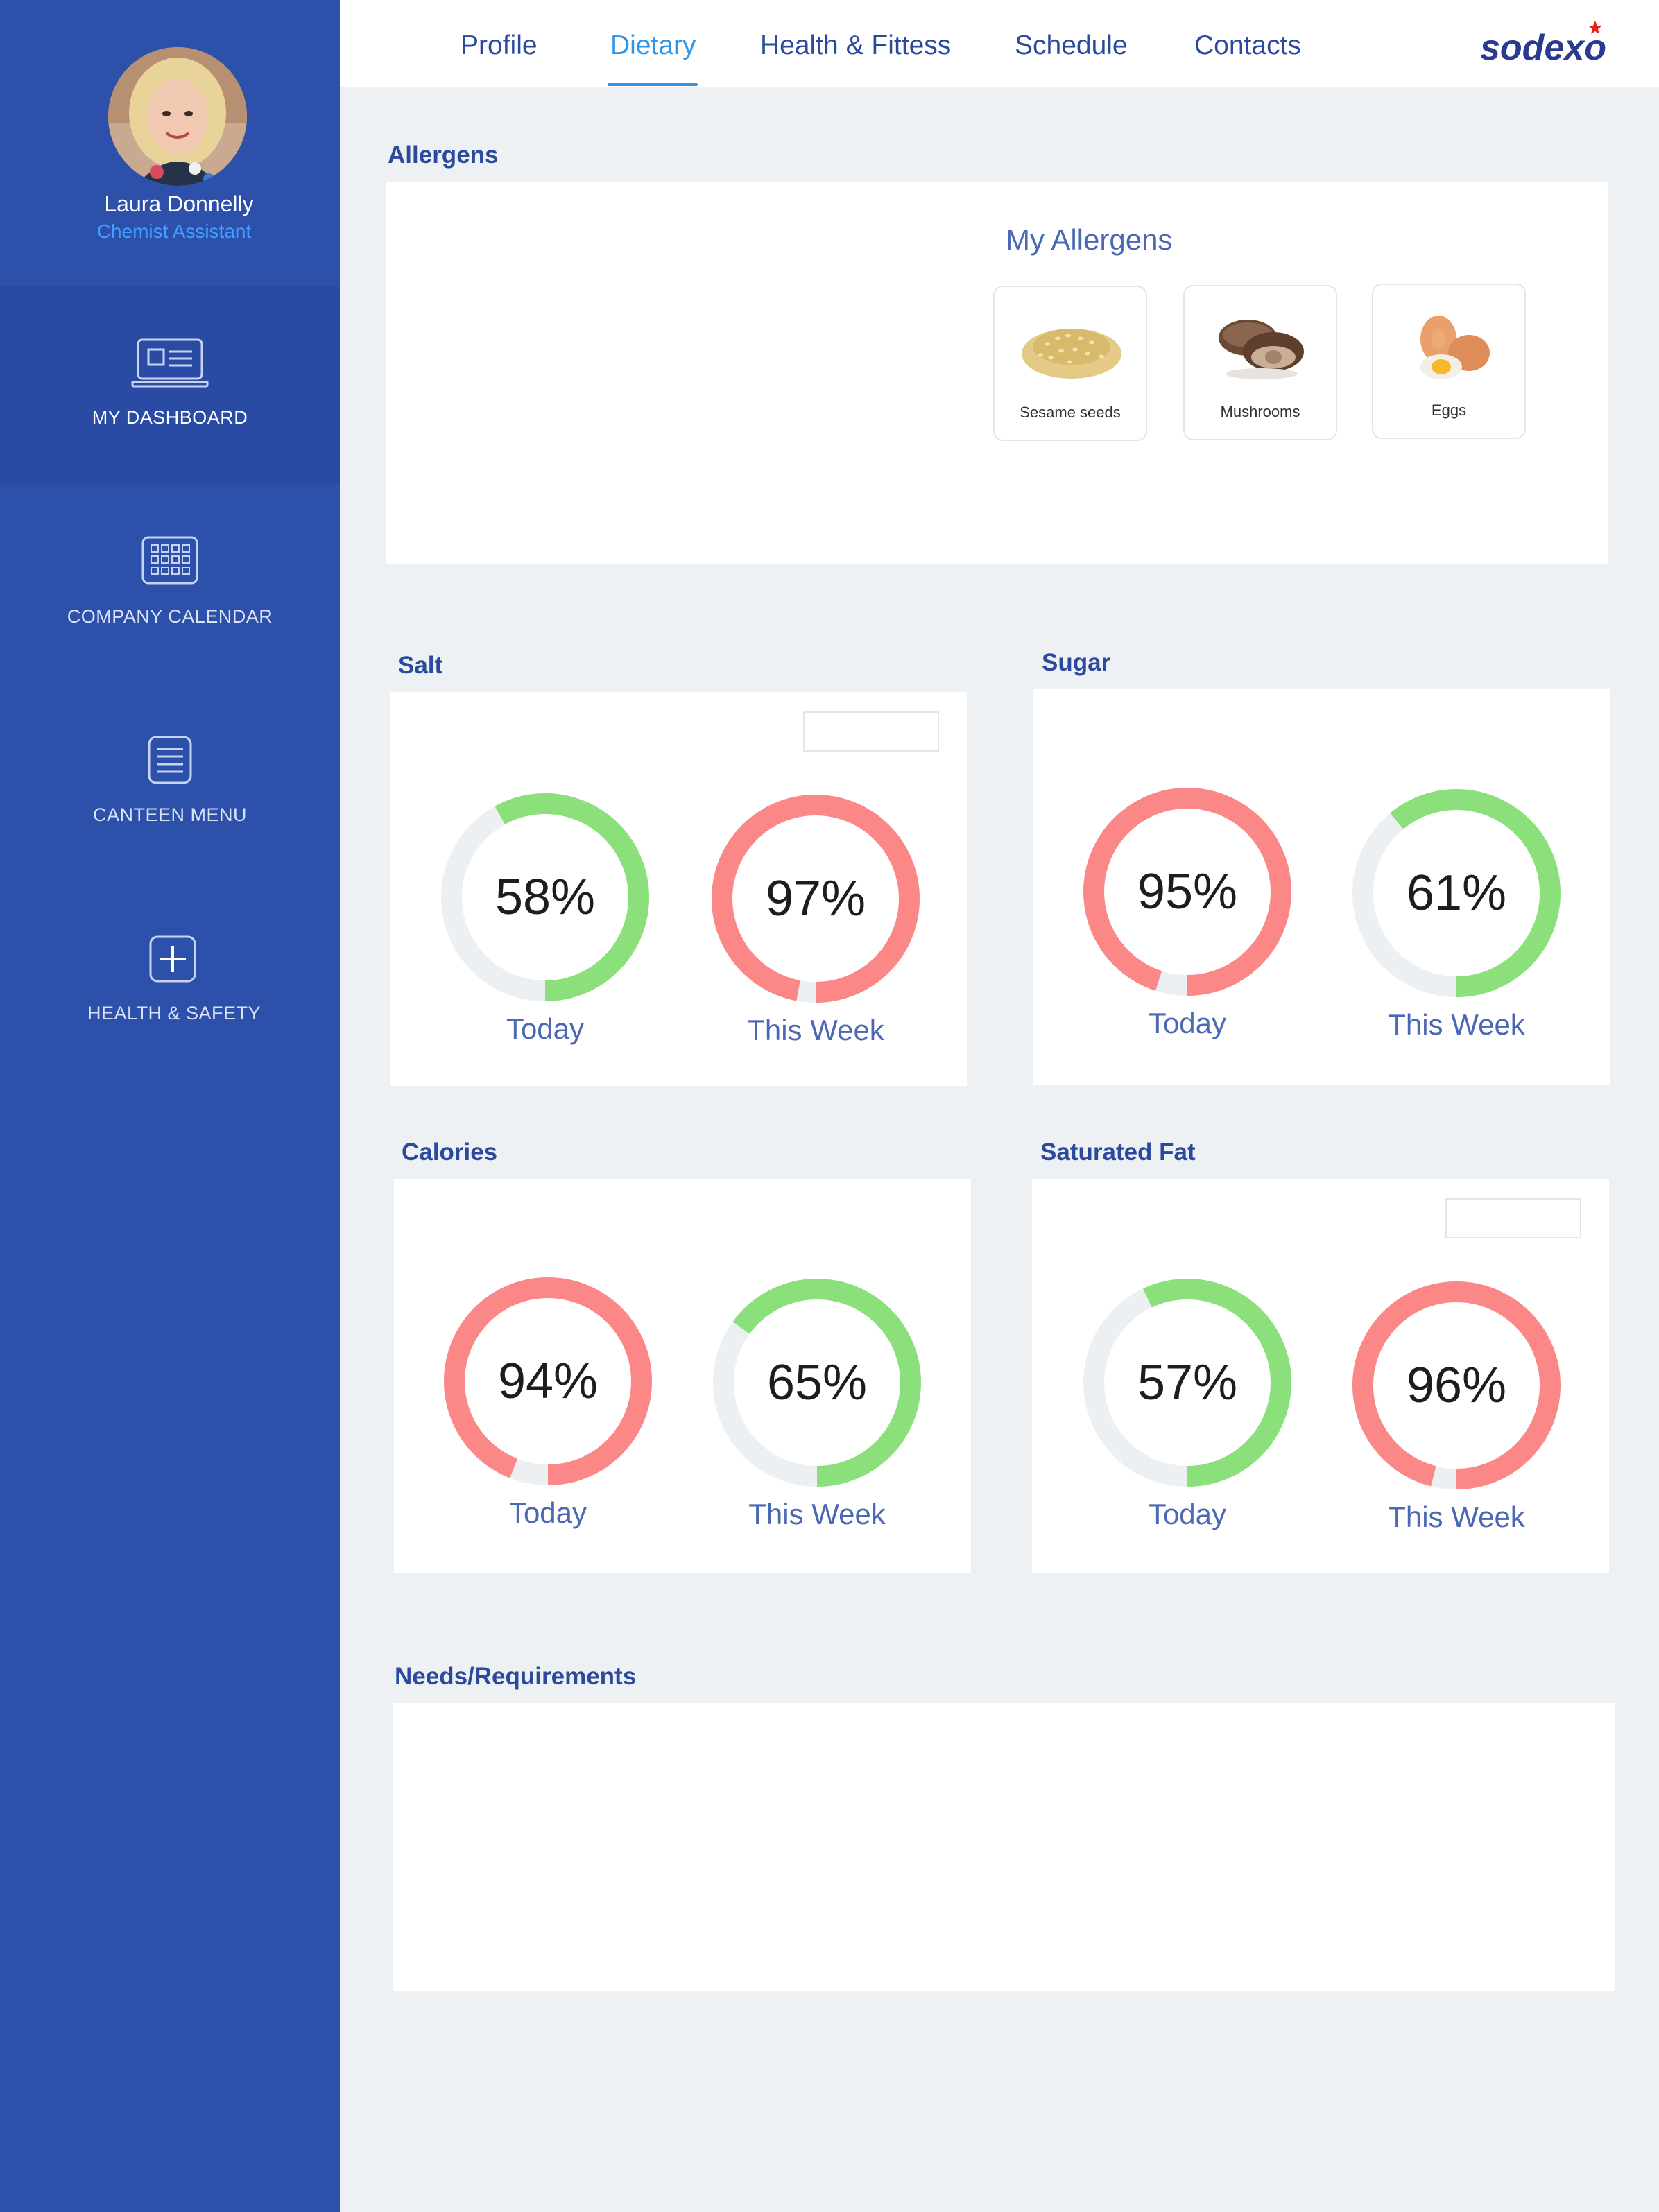 The width and height of the screenshot is (1659, 2212). Describe the element at coordinates (1456, 893) in the screenshot. I see `gauge-value: 61%` at that location.